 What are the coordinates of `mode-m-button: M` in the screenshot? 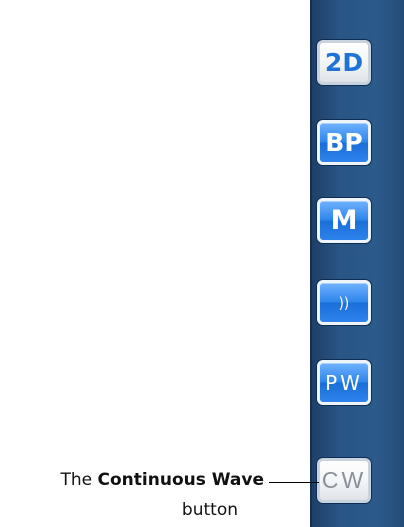 It's located at (344, 220).